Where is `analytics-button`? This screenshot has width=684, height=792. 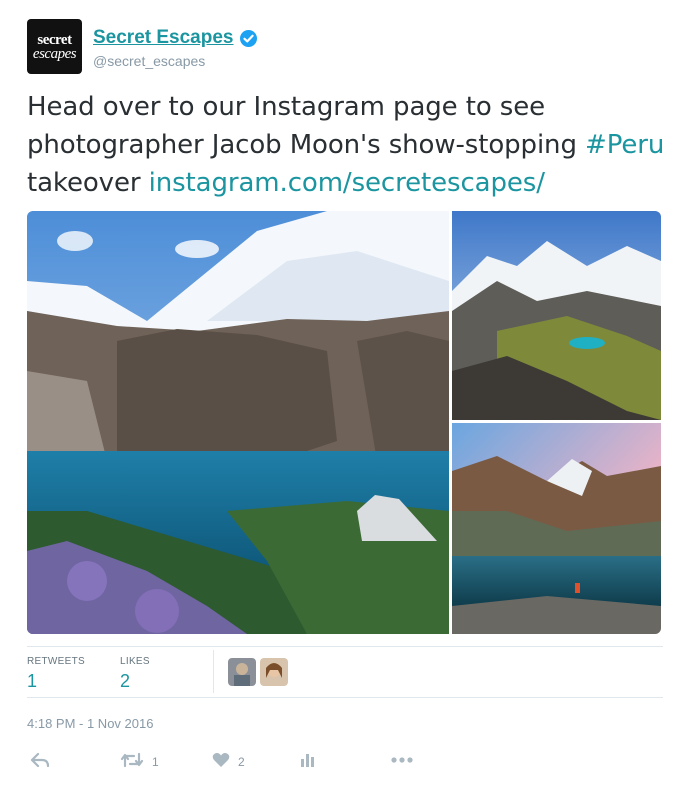
analytics-button is located at coordinates (308, 761).